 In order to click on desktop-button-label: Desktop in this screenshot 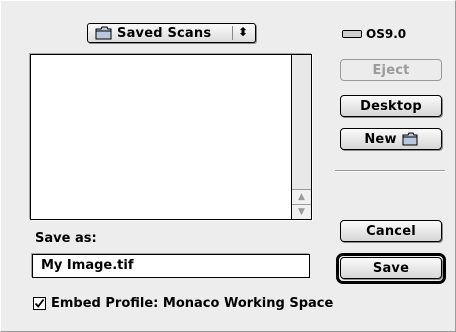, I will do `click(391, 106)`.